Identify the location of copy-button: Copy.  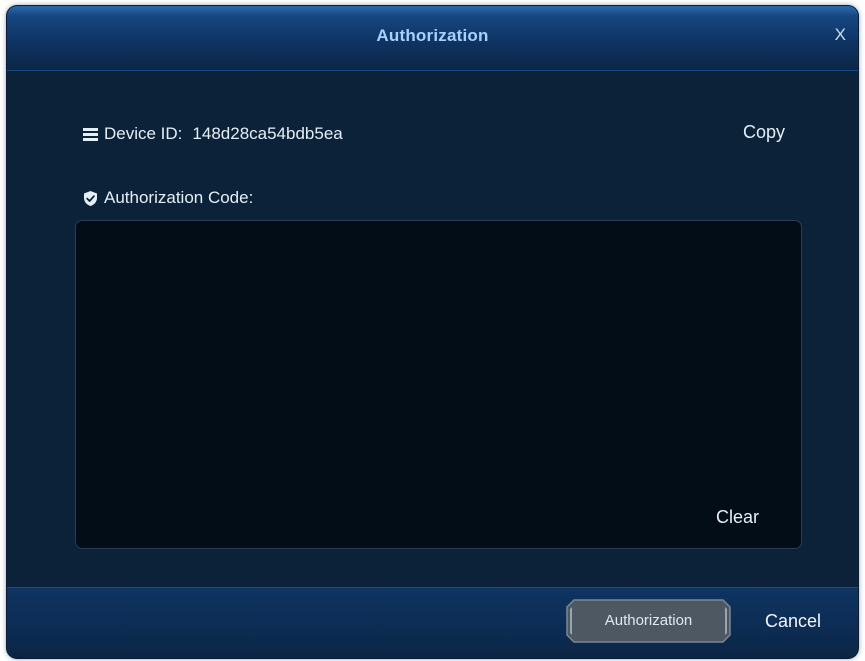
(764, 132).